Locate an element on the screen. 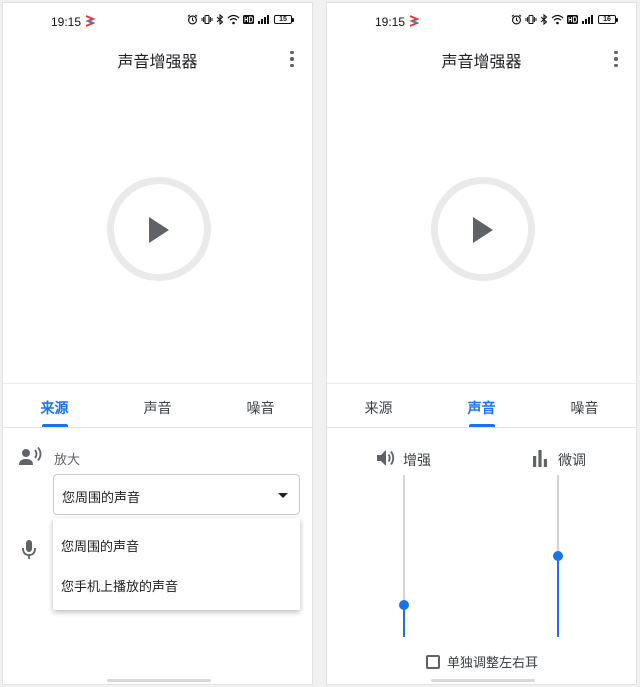  source-select-value: 您周围的声音 is located at coordinates (101, 498).